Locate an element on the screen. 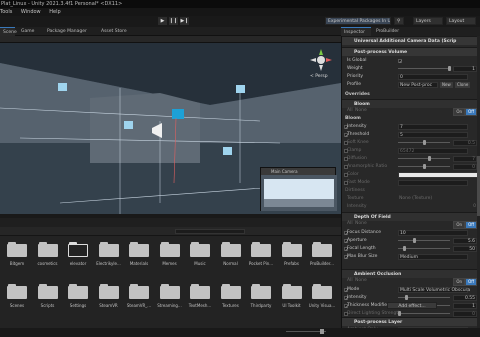 The height and width of the screenshot is (337, 480). folder-label: SteamVR is located at coordinates (108, 305).